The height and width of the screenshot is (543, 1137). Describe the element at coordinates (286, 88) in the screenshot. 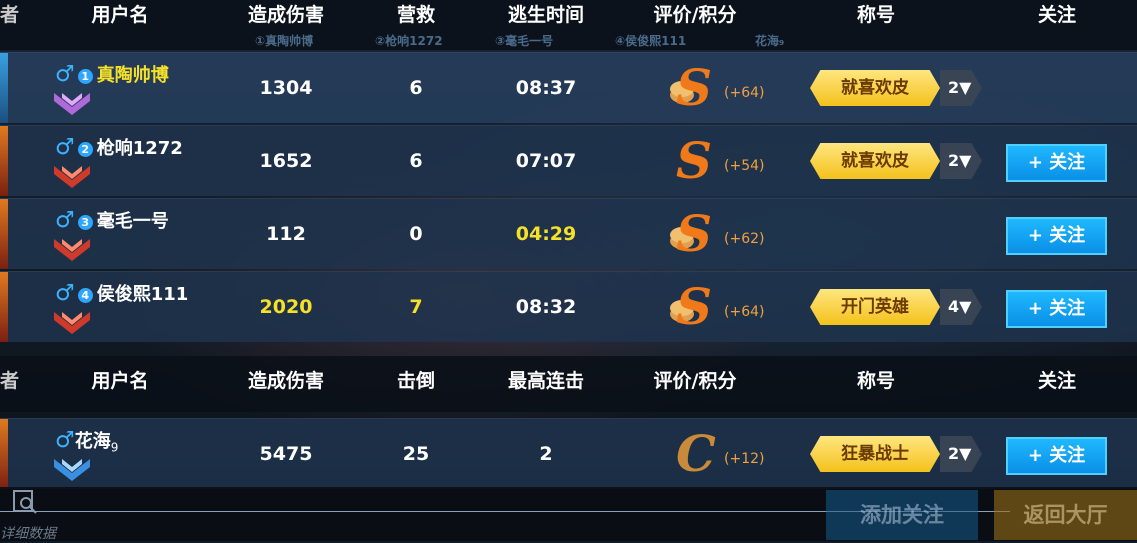

I see `damage-value: 1304` at that location.